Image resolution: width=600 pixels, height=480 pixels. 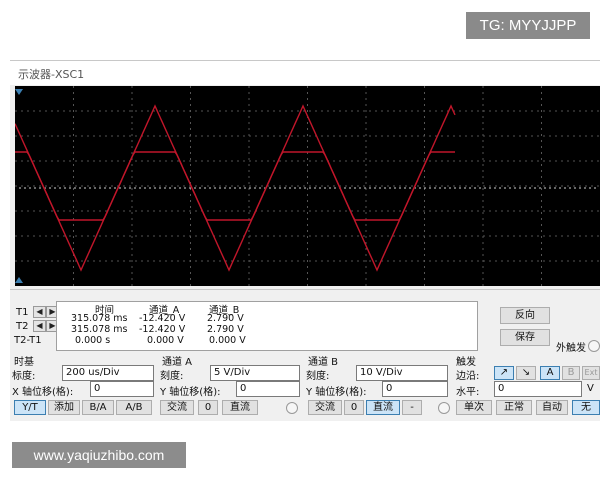 What do you see at coordinates (162, 329) in the screenshot?
I see `t2-channel-a: -12.420 V` at bounding box center [162, 329].